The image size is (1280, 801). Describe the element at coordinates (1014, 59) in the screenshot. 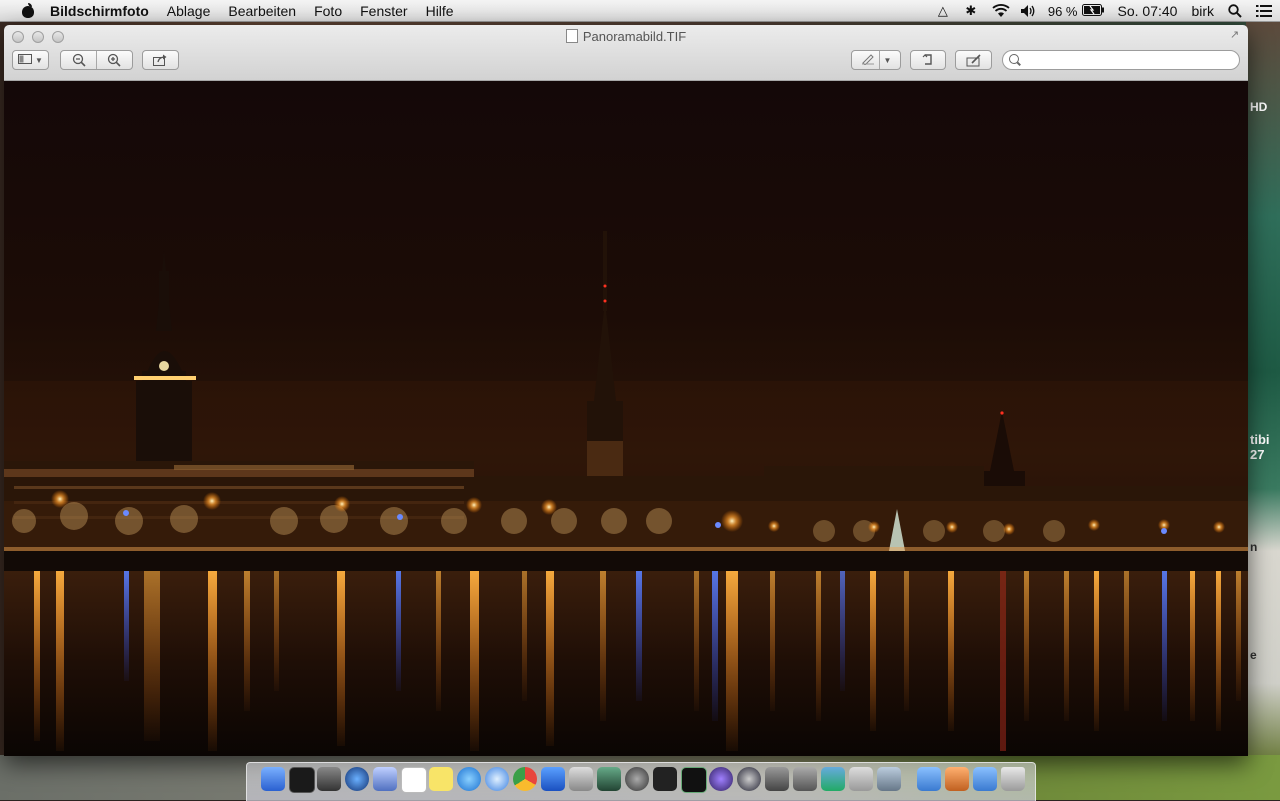

I see `search-icon` at that location.